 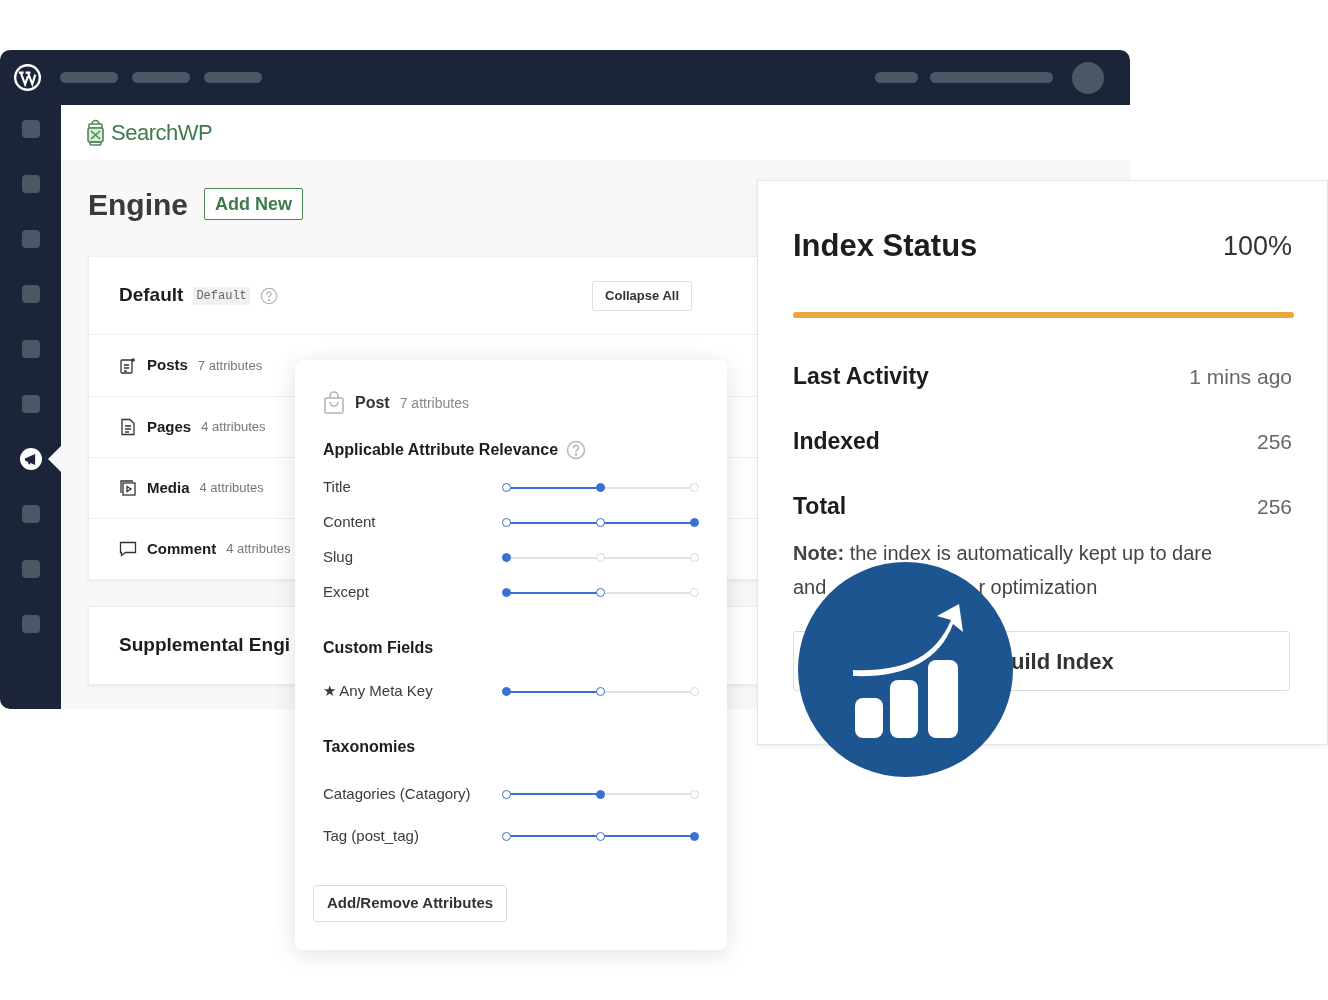 What do you see at coordinates (169, 427) in the screenshot?
I see `source-name: Pages` at bounding box center [169, 427].